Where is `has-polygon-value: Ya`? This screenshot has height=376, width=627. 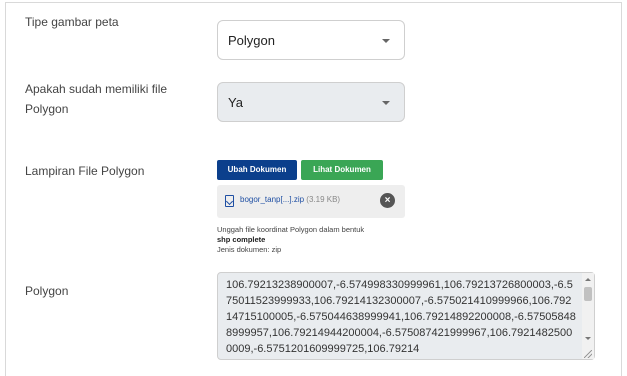
has-polygon-value: Ya is located at coordinates (235, 102).